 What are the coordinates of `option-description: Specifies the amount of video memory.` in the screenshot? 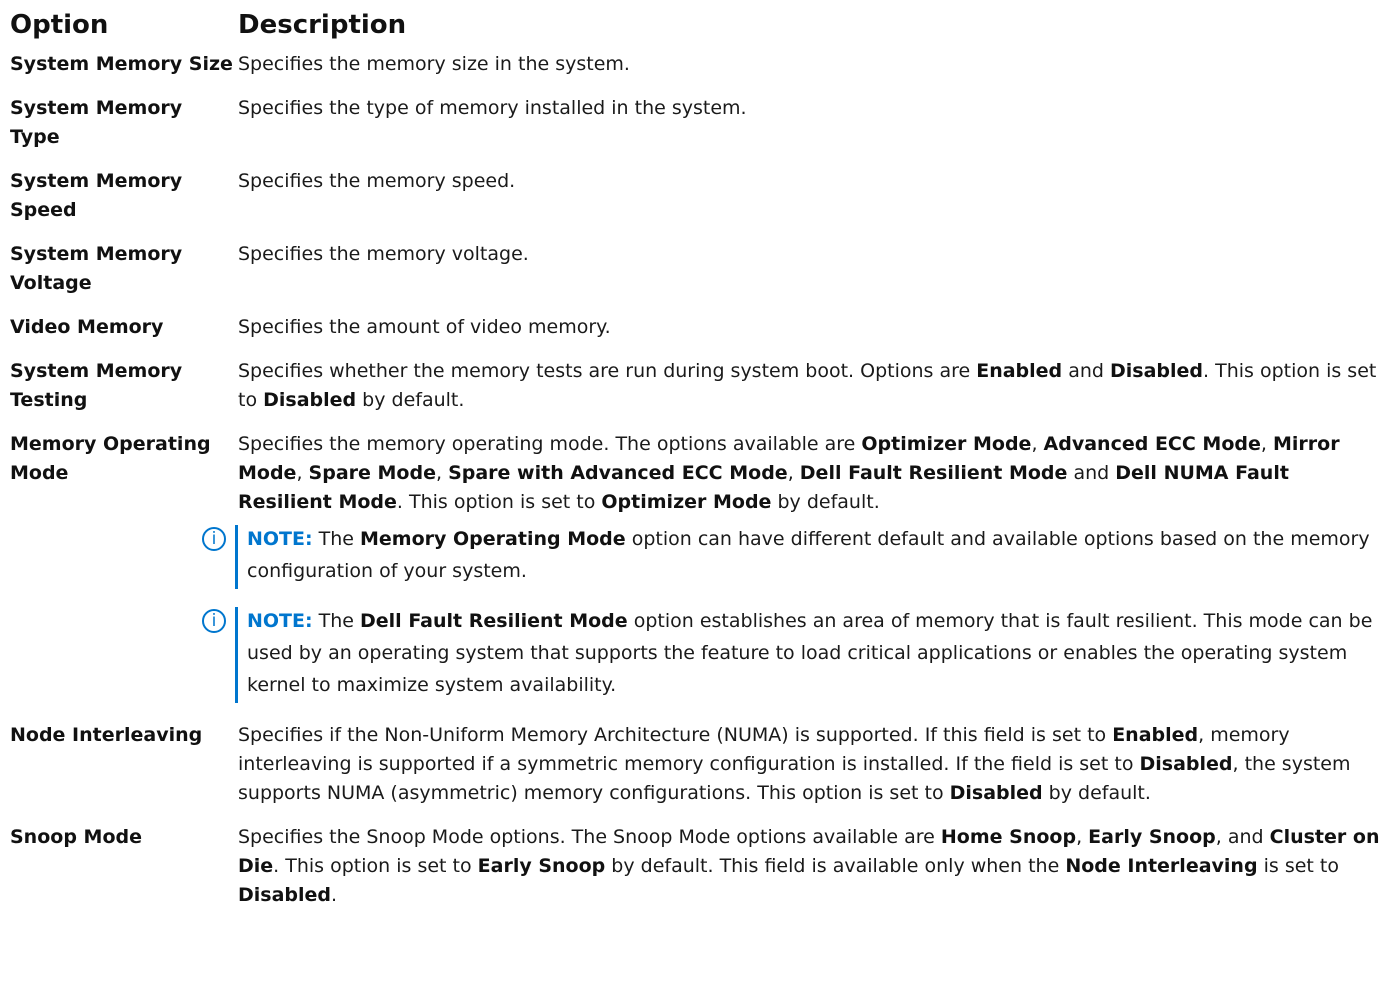 It's located at (424, 327).